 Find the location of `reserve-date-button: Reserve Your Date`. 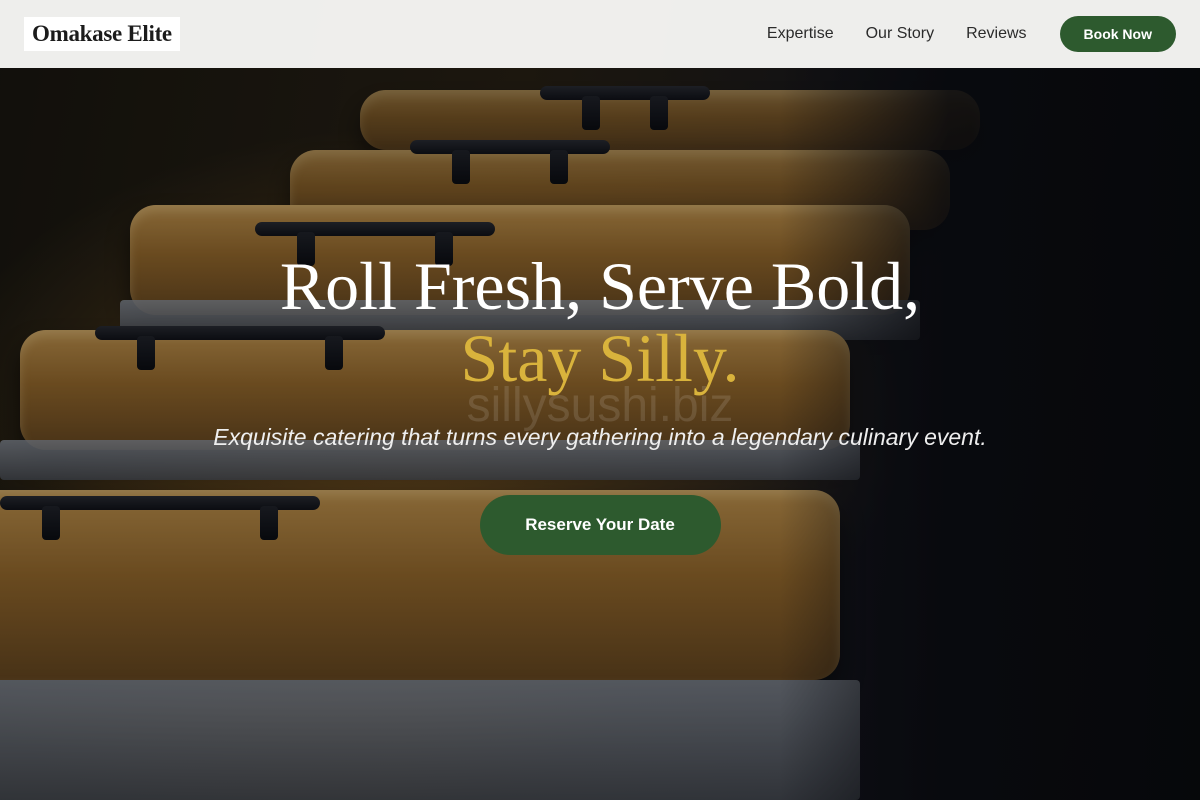

reserve-date-button: Reserve Your Date is located at coordinates (600, 525).